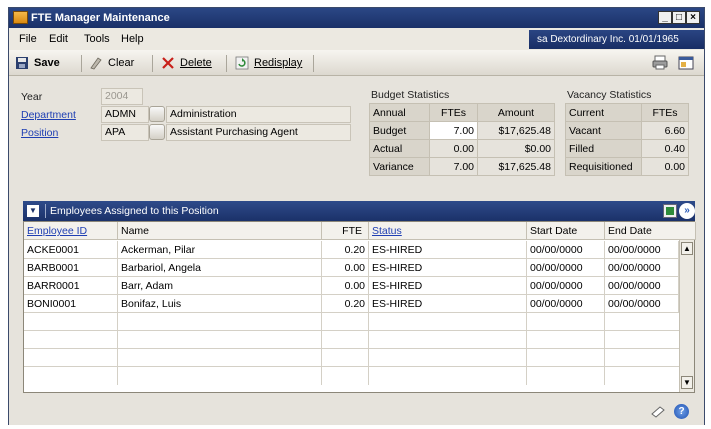  What do you see at coordinates (33, 211) in the screenshot?
I see `collapse-dropdown-icon: ▼` at bounding box center [33, 211].